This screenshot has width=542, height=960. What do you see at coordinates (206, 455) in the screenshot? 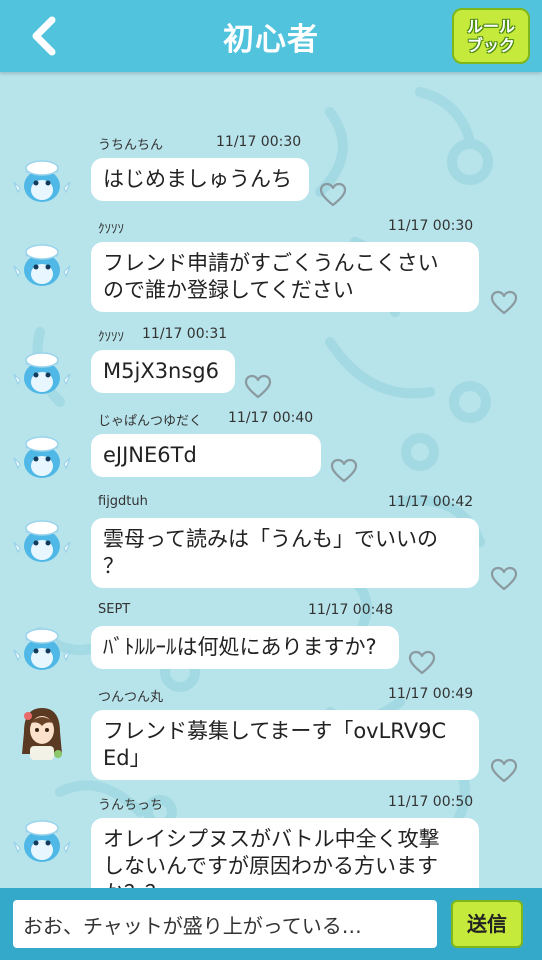
I see `message-bubble: eJJNE6Td` at bounding box center [206, 455].